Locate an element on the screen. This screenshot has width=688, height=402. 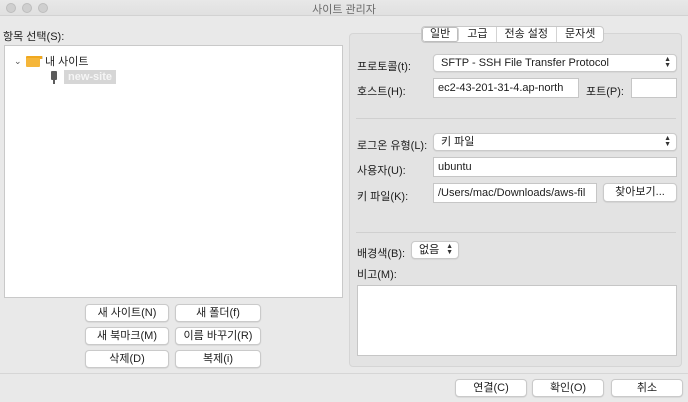
chevron-down-icon: ⌄ is located at coordinates (20, 61).